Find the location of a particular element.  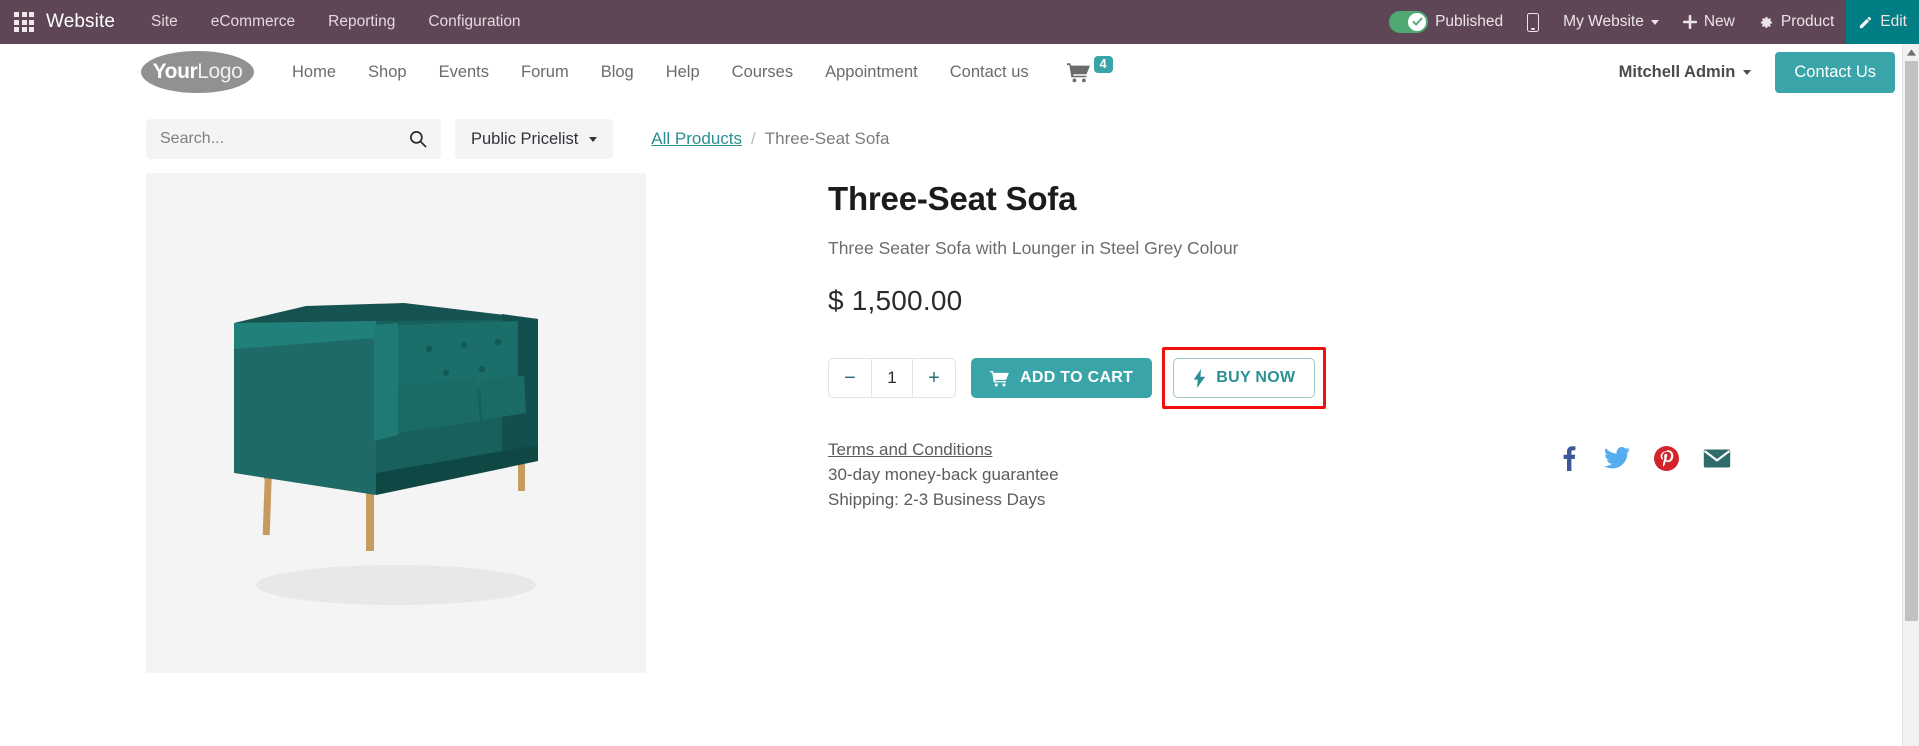

scroll-up-arrow-icon is located at coordinates (1911, 52).